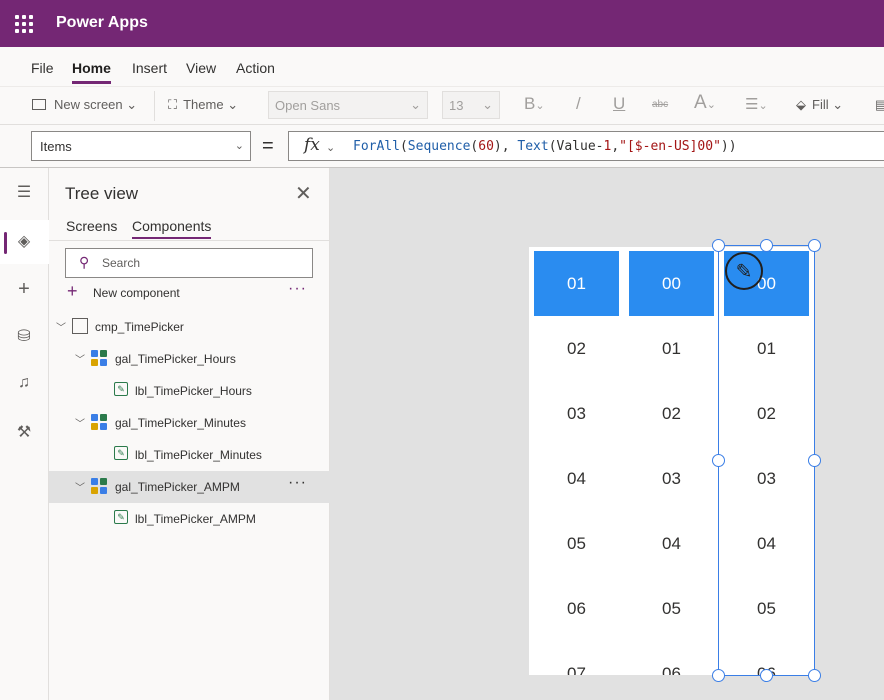  I want to click on menu-home: Home, so click(91, 72).